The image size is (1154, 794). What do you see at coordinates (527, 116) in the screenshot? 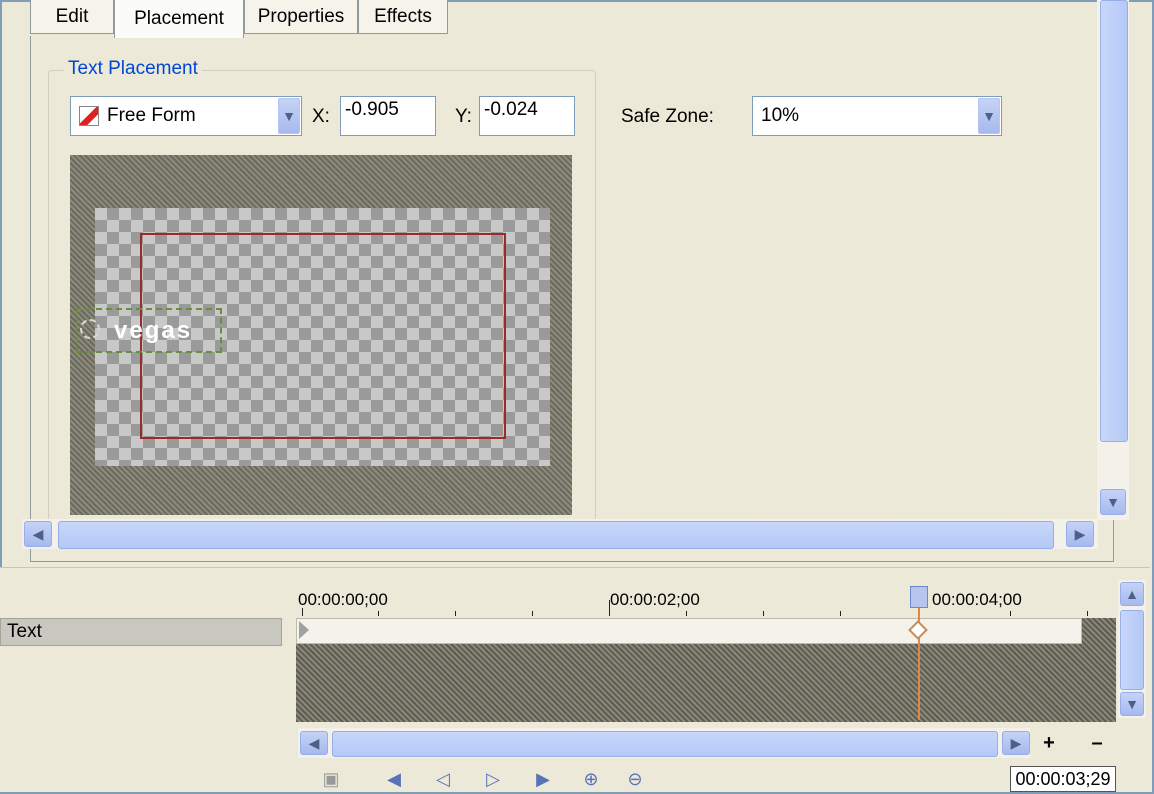
I see `y-field: -0.024` at bounding box center [527, 116].